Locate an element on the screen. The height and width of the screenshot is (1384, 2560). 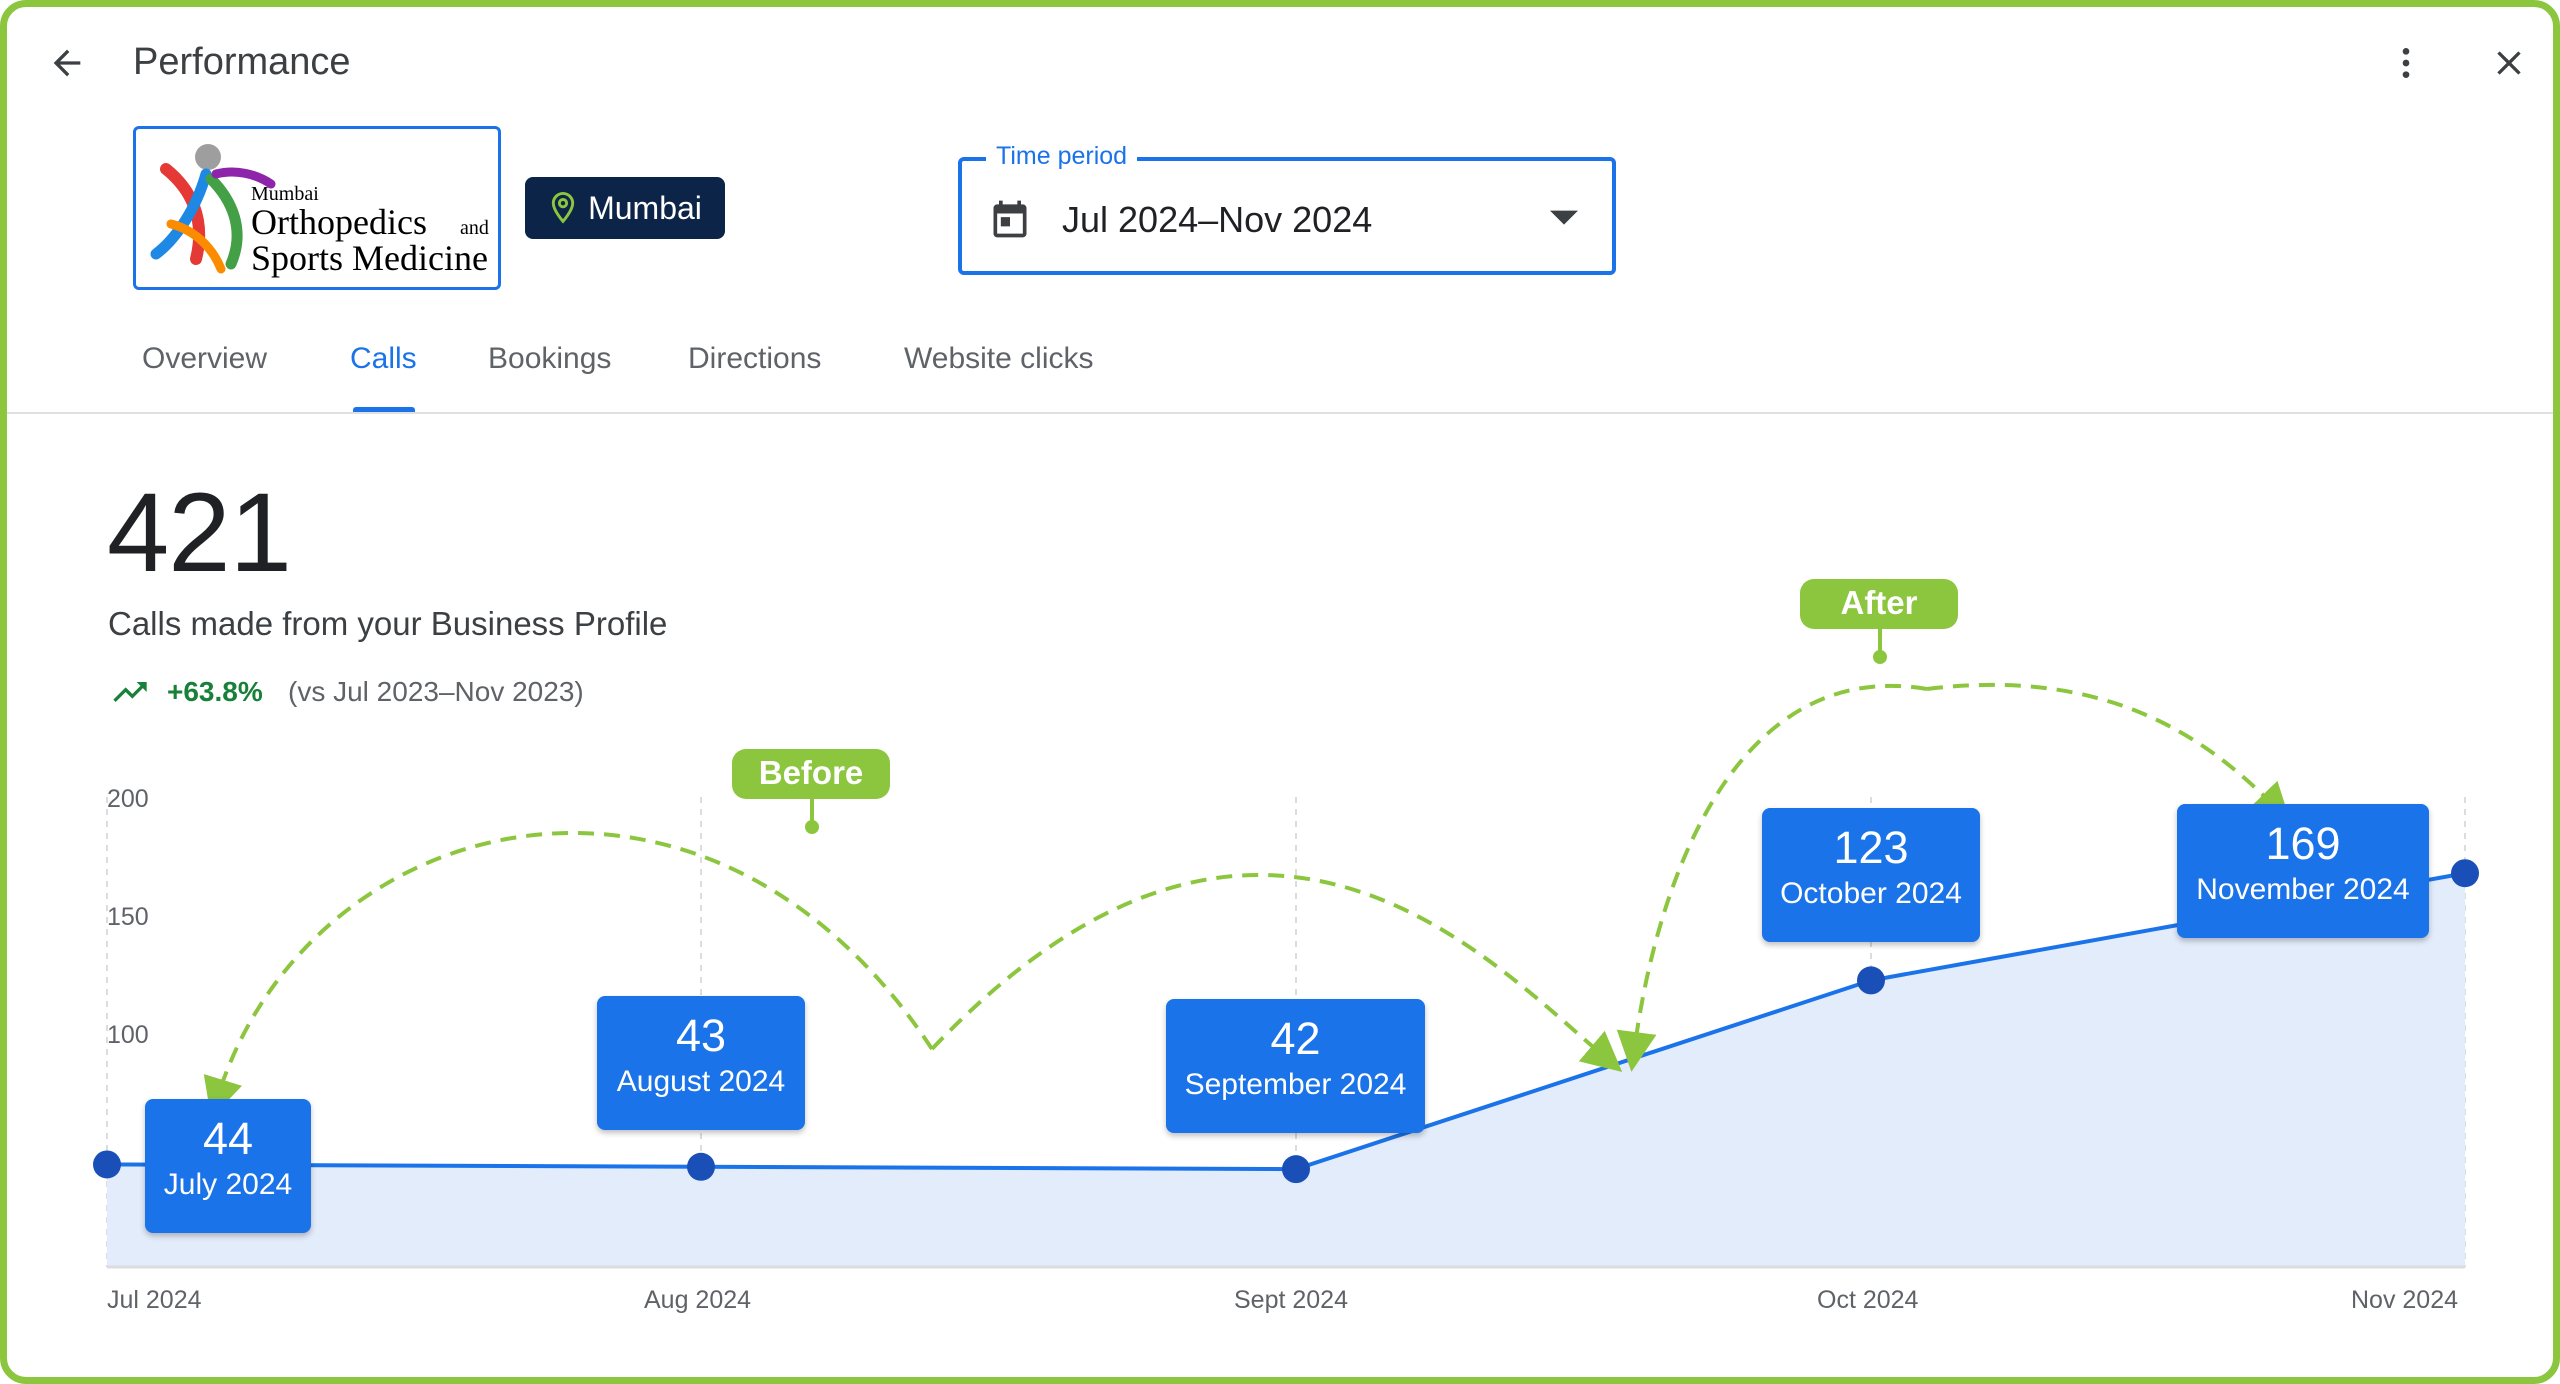
data-label-value: 169 is located at coordinates (2303, 843).